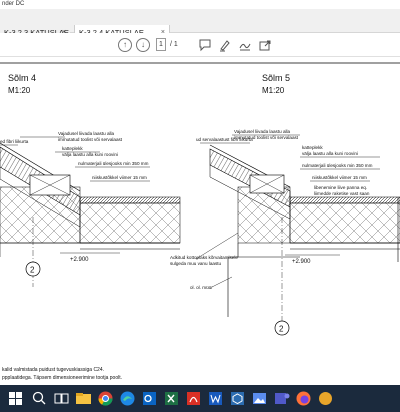 The image size is (400, 412). I want to click on arrow-up-icon: ↑, so click(125, 44).